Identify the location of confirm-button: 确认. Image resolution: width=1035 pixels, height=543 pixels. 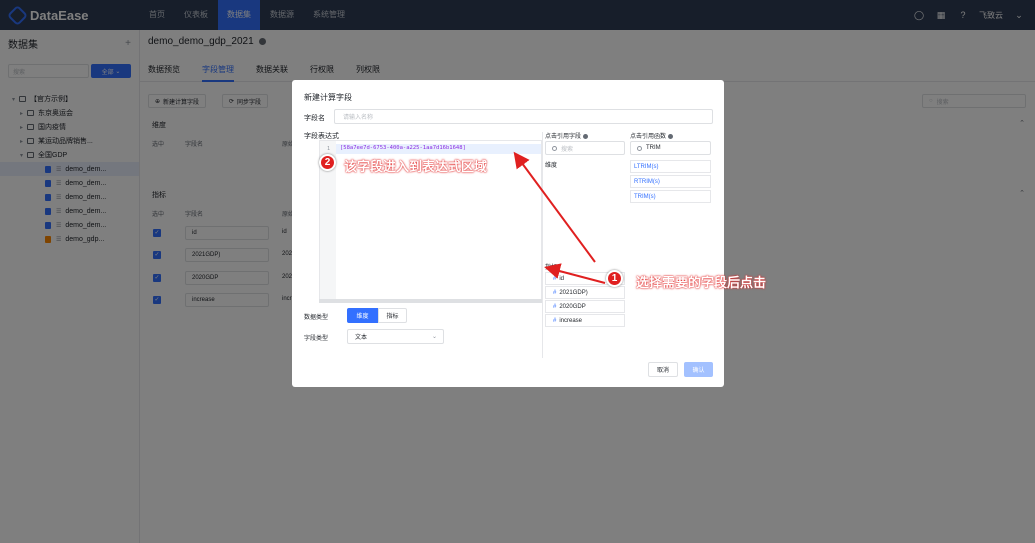
(698, 369).